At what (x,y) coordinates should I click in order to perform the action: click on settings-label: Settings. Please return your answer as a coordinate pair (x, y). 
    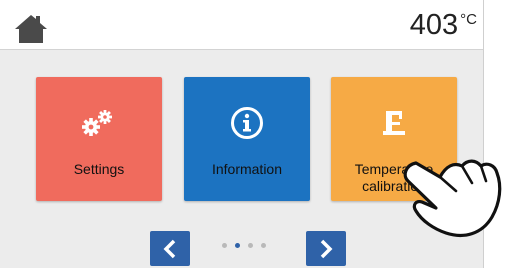
    Looking at the image, I should click on (99, 169).